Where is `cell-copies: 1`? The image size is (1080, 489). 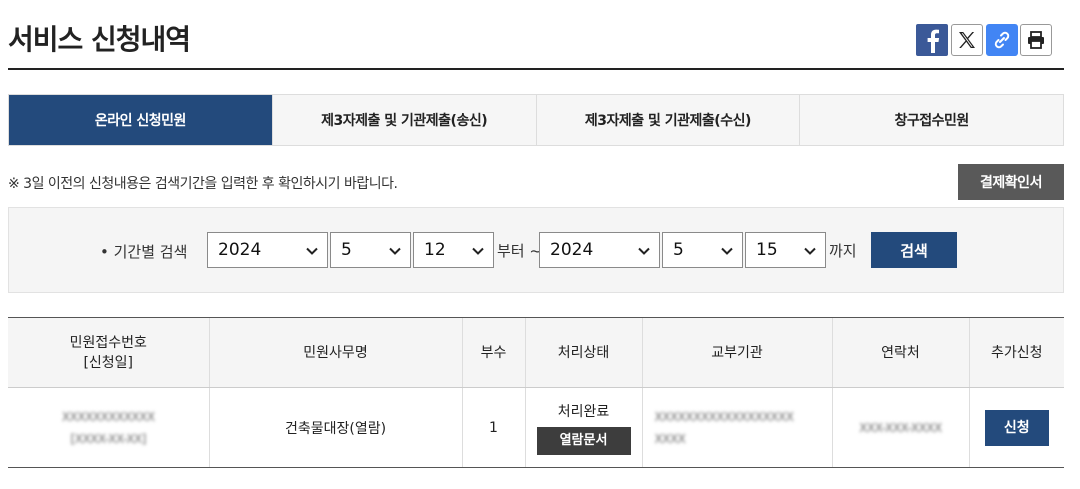 cell-copies: 1 is located at coordinates (493, 427).